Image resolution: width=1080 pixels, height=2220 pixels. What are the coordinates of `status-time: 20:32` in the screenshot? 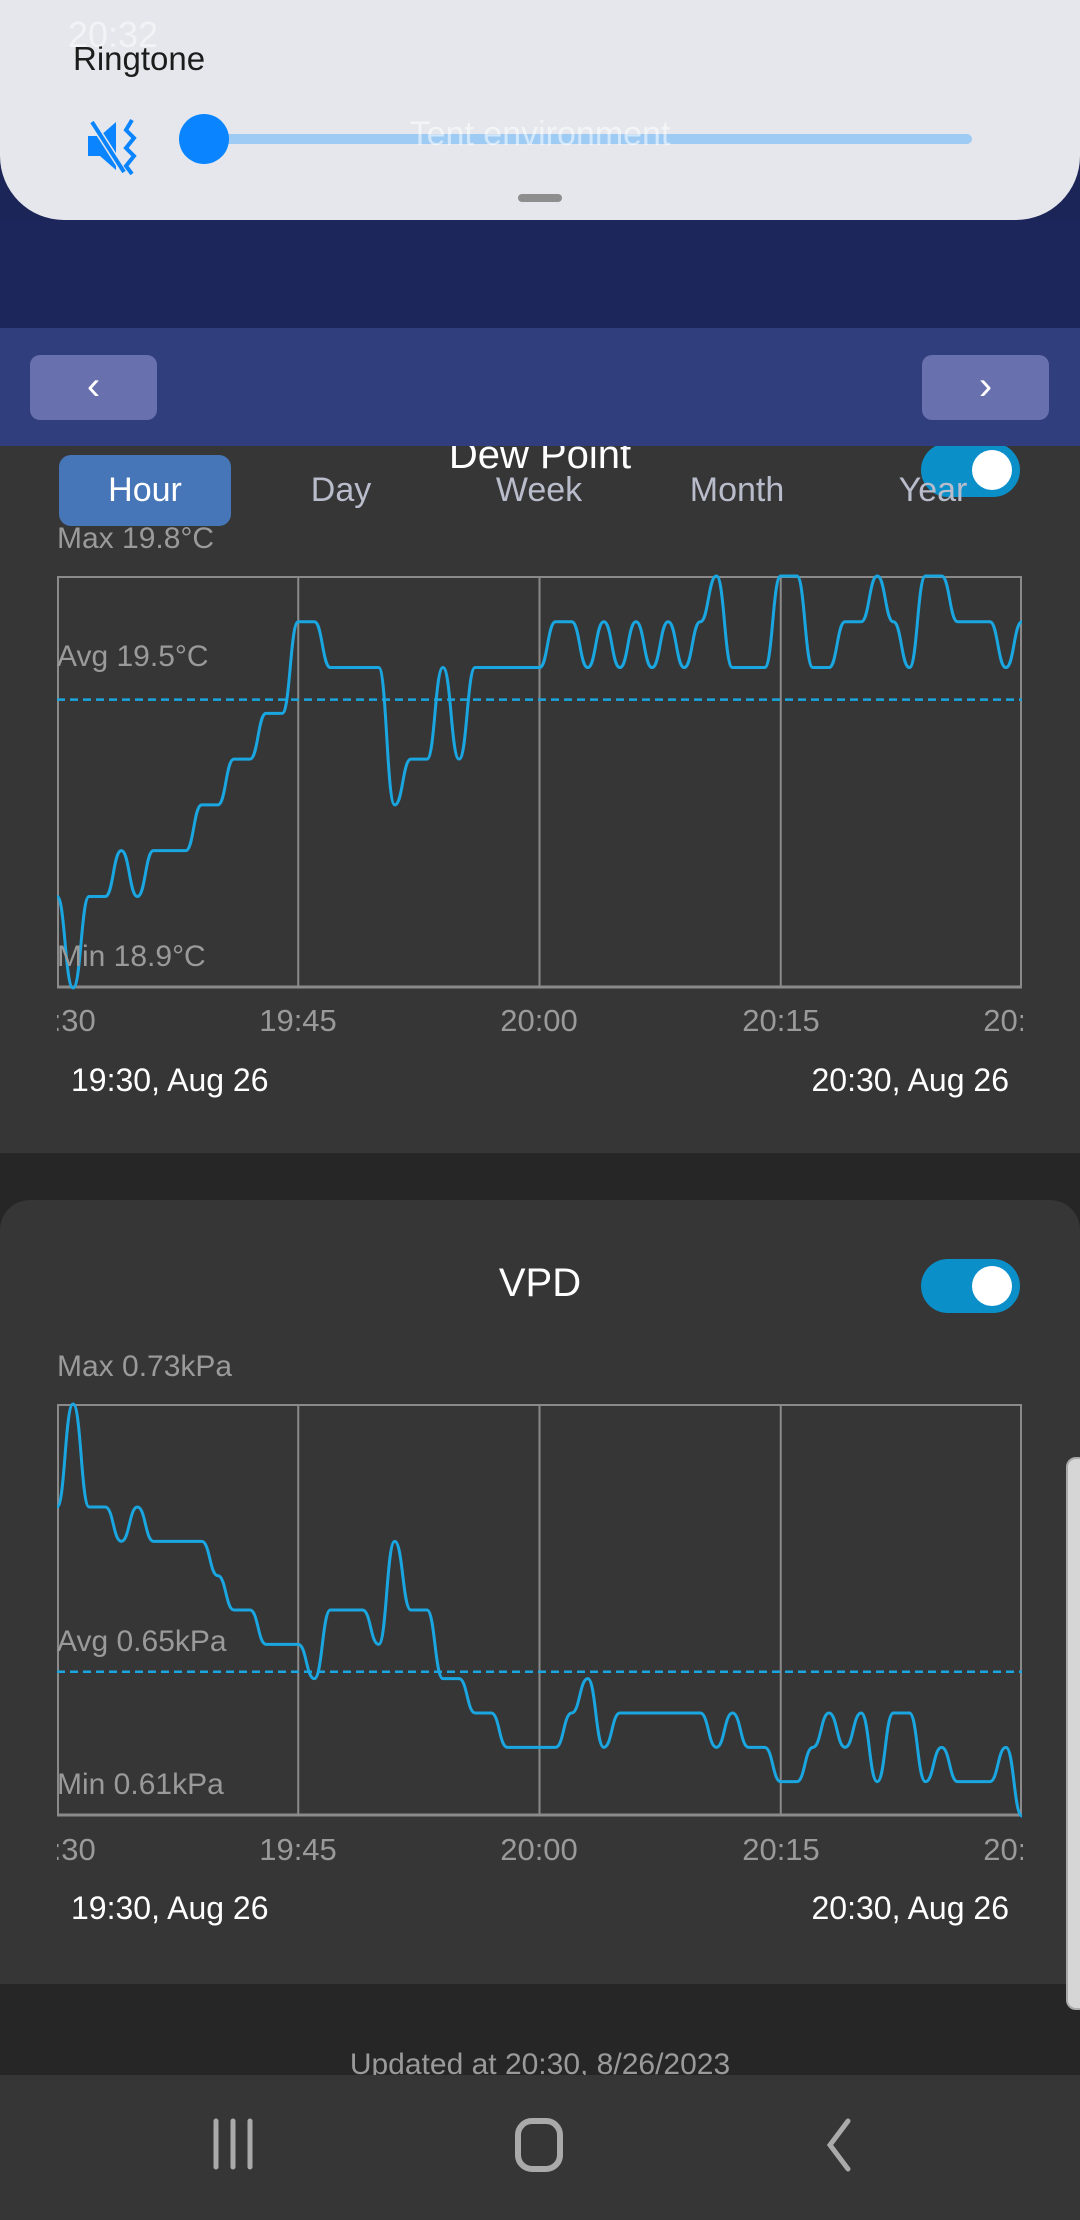 It's located at (113, 34).